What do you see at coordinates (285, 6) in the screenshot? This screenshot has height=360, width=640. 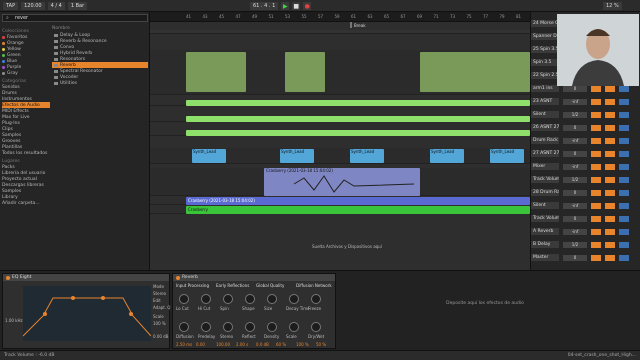 I see `play-icon: ▶` at bounding box center [285, 6].